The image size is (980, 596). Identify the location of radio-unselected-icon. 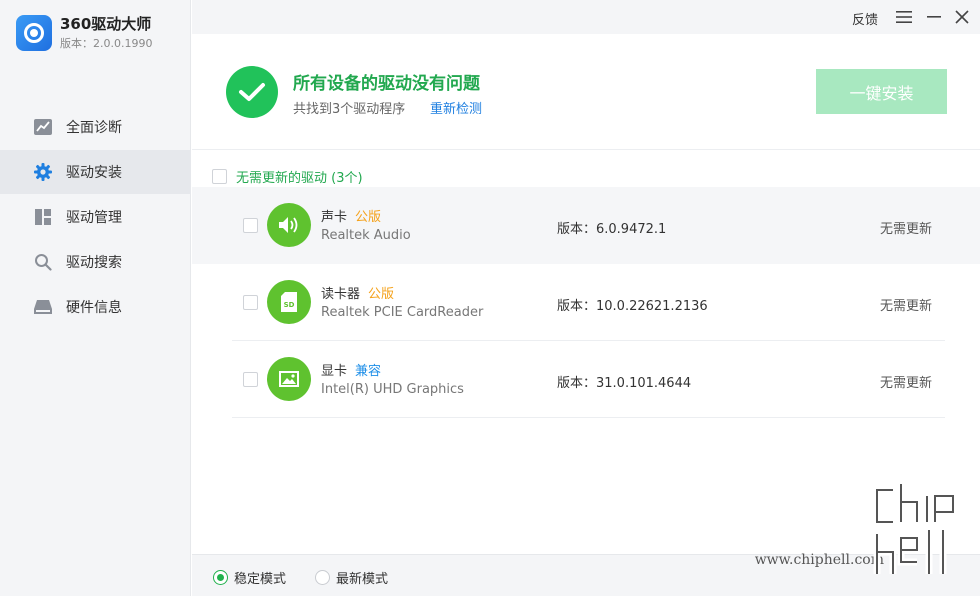
(322, 577).